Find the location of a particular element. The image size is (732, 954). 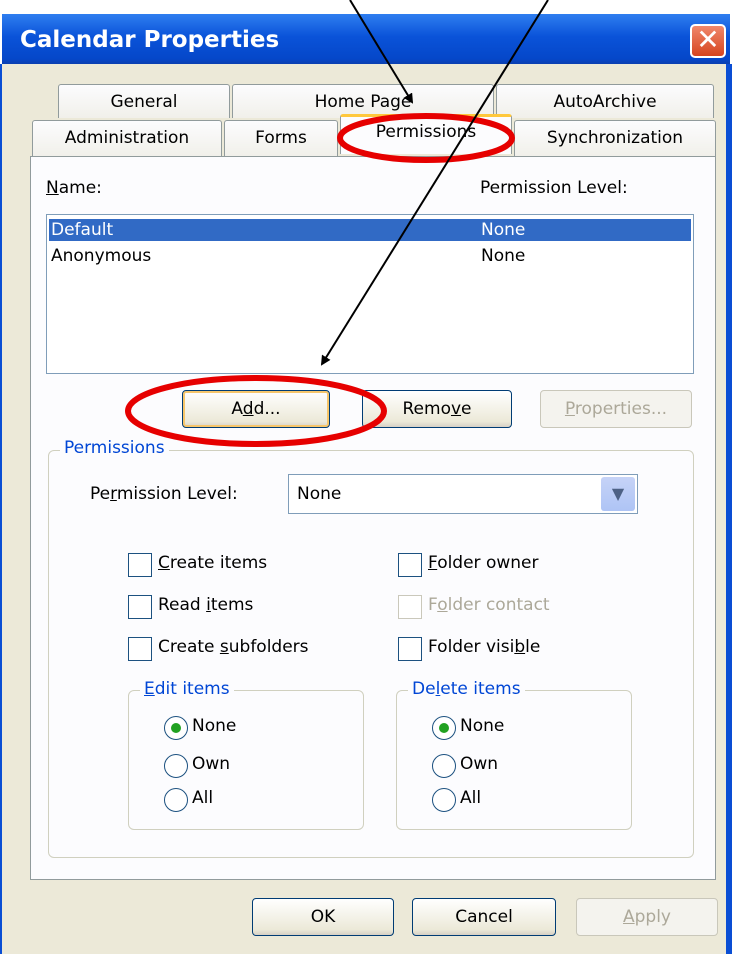

permission-level-dropdown: None ▼ is located at coordinates (463, 494).